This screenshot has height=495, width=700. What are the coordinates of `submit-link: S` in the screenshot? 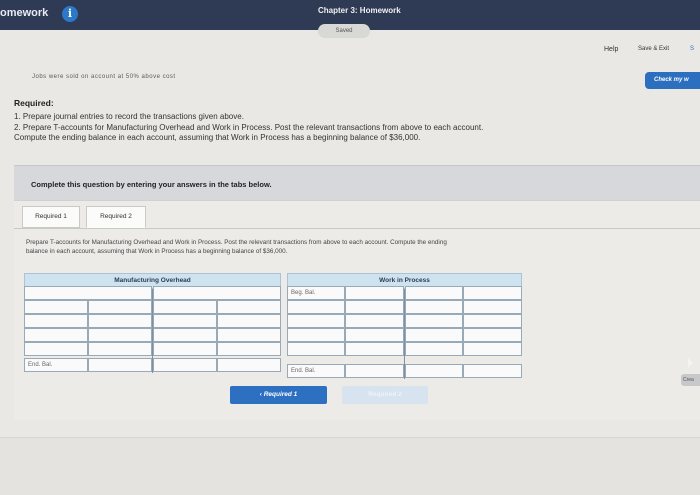 It's located at (692, 49).